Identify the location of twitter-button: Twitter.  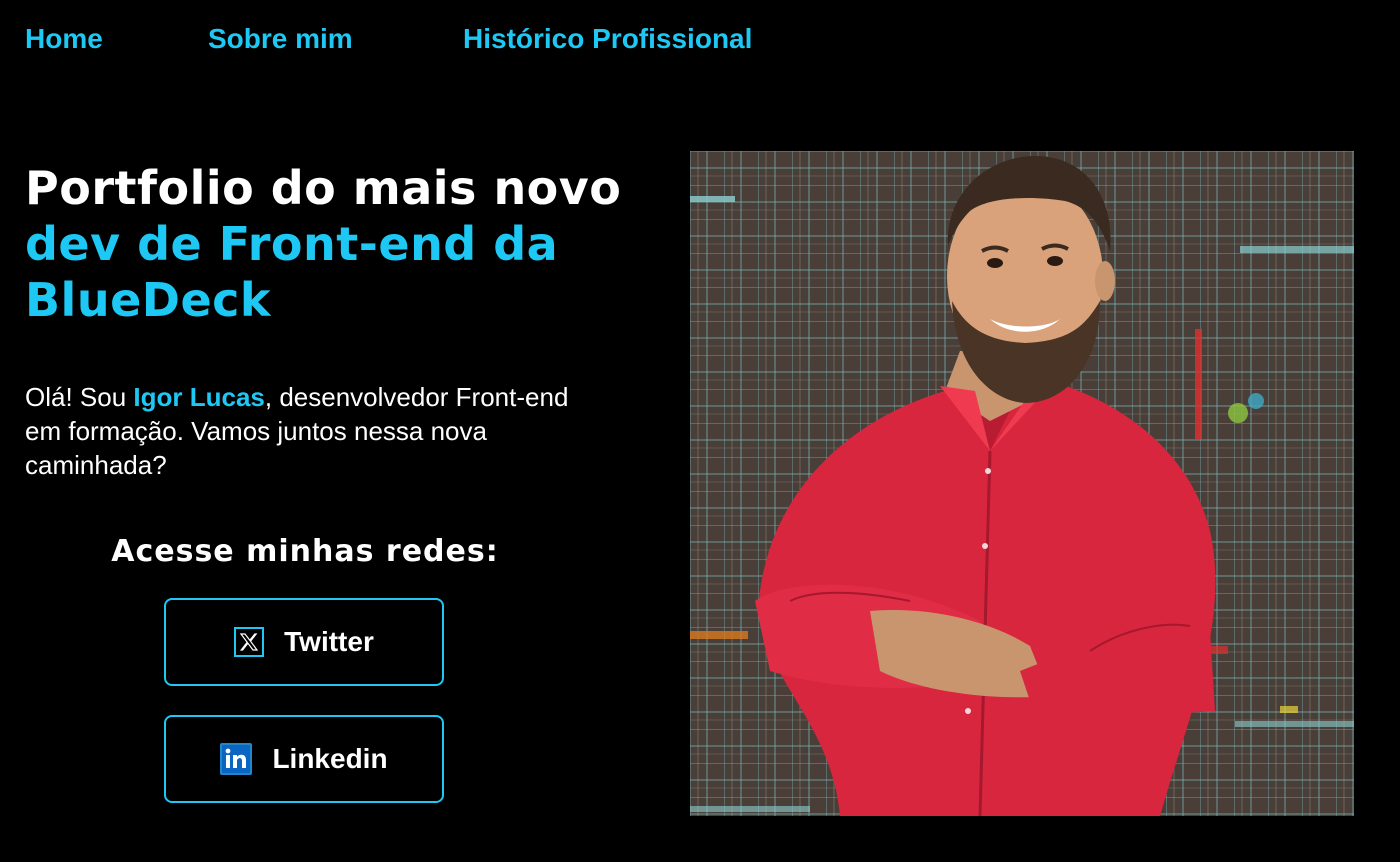
(304, 642).